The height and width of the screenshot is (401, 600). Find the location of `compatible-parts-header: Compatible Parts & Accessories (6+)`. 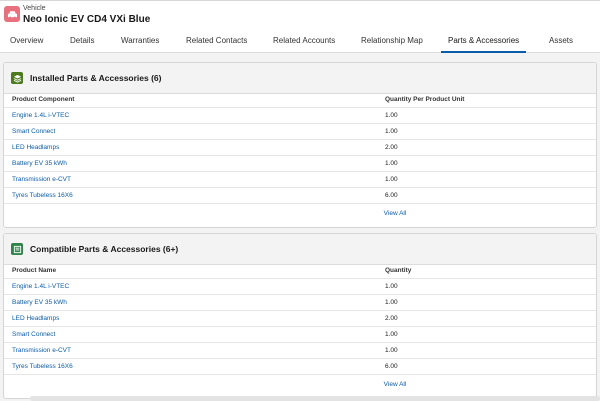

compatible-parts-header: Compatible Parts & Accessories (6+) is located at coordinates (300, 249).